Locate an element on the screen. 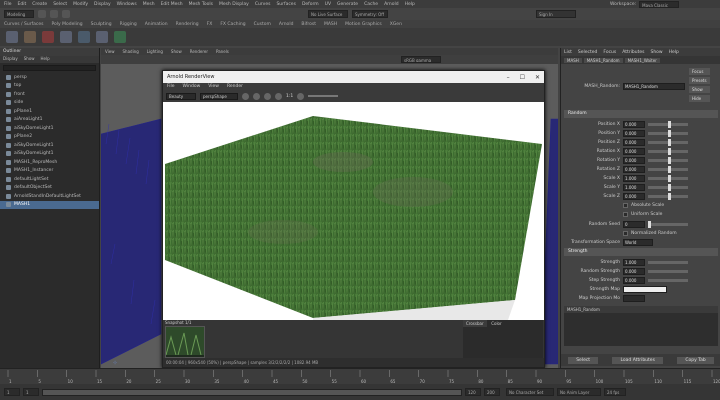 The width and height of the screenshot is (720, 400). show-button: Show is located at coordinates (699, 89).